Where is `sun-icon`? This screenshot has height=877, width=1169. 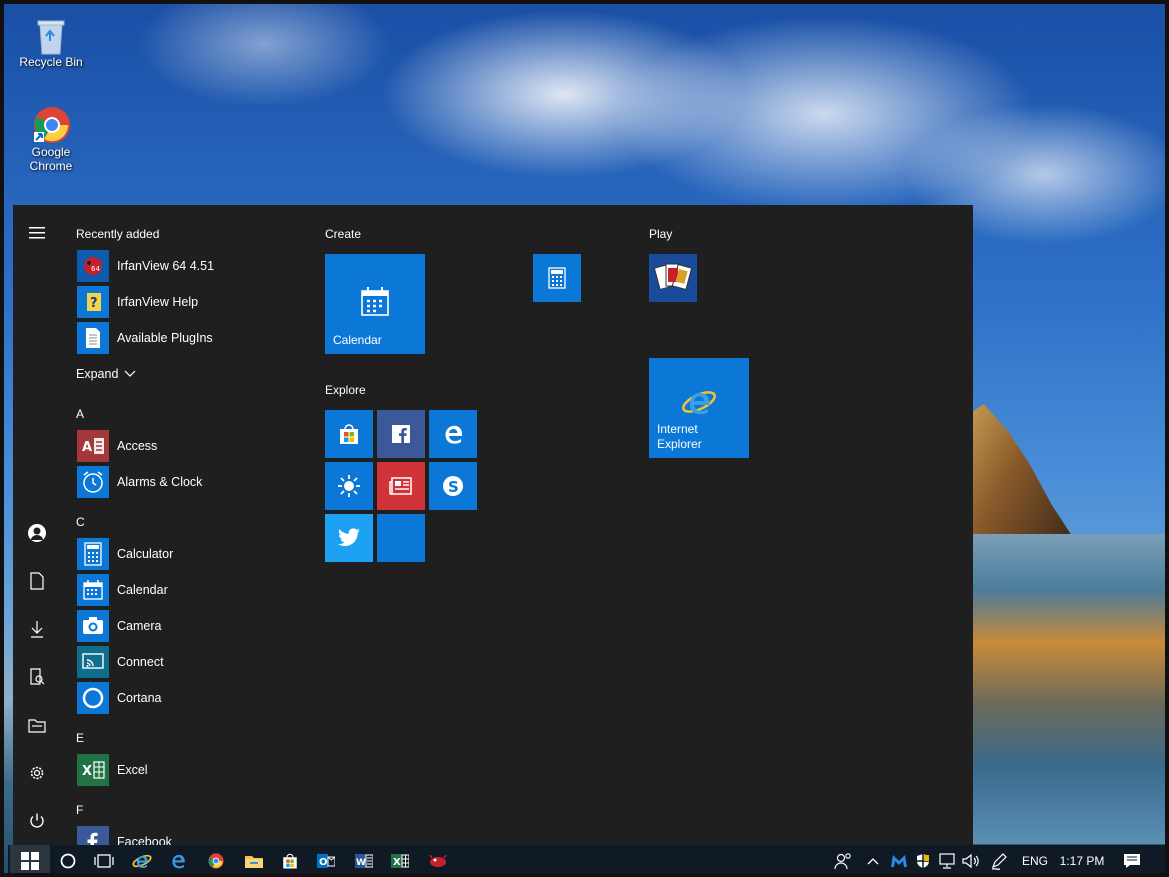
sun-icon is located at coordinates (349, 486).